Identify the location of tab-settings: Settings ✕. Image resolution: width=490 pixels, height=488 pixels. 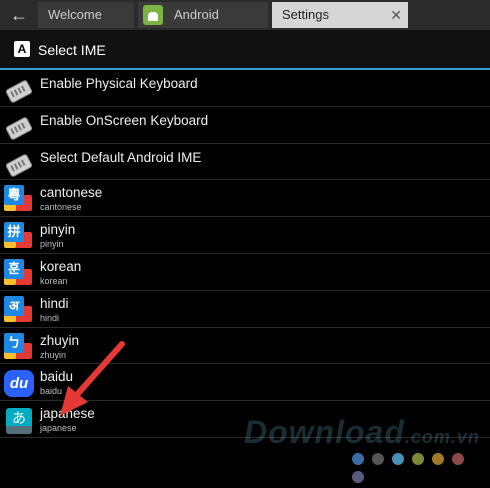
(340, 15).